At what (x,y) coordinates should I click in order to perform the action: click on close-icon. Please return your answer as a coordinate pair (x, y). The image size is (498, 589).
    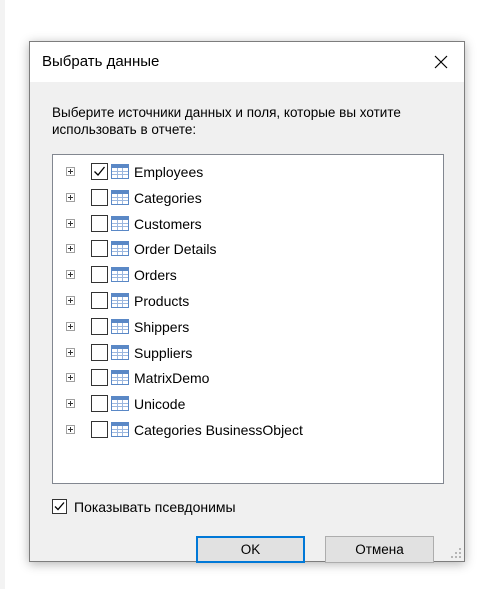
    Looking at the image, I should click on (441, 62).